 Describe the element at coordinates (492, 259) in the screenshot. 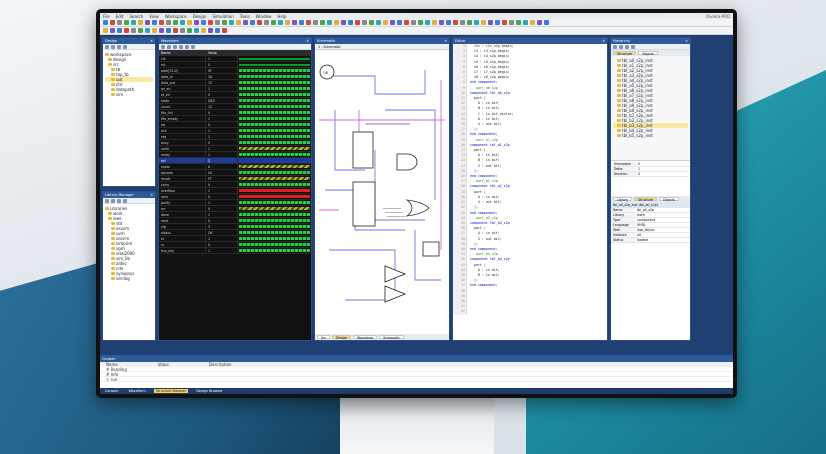

I see `code-line: component tbl_a4_s2p` at that location.